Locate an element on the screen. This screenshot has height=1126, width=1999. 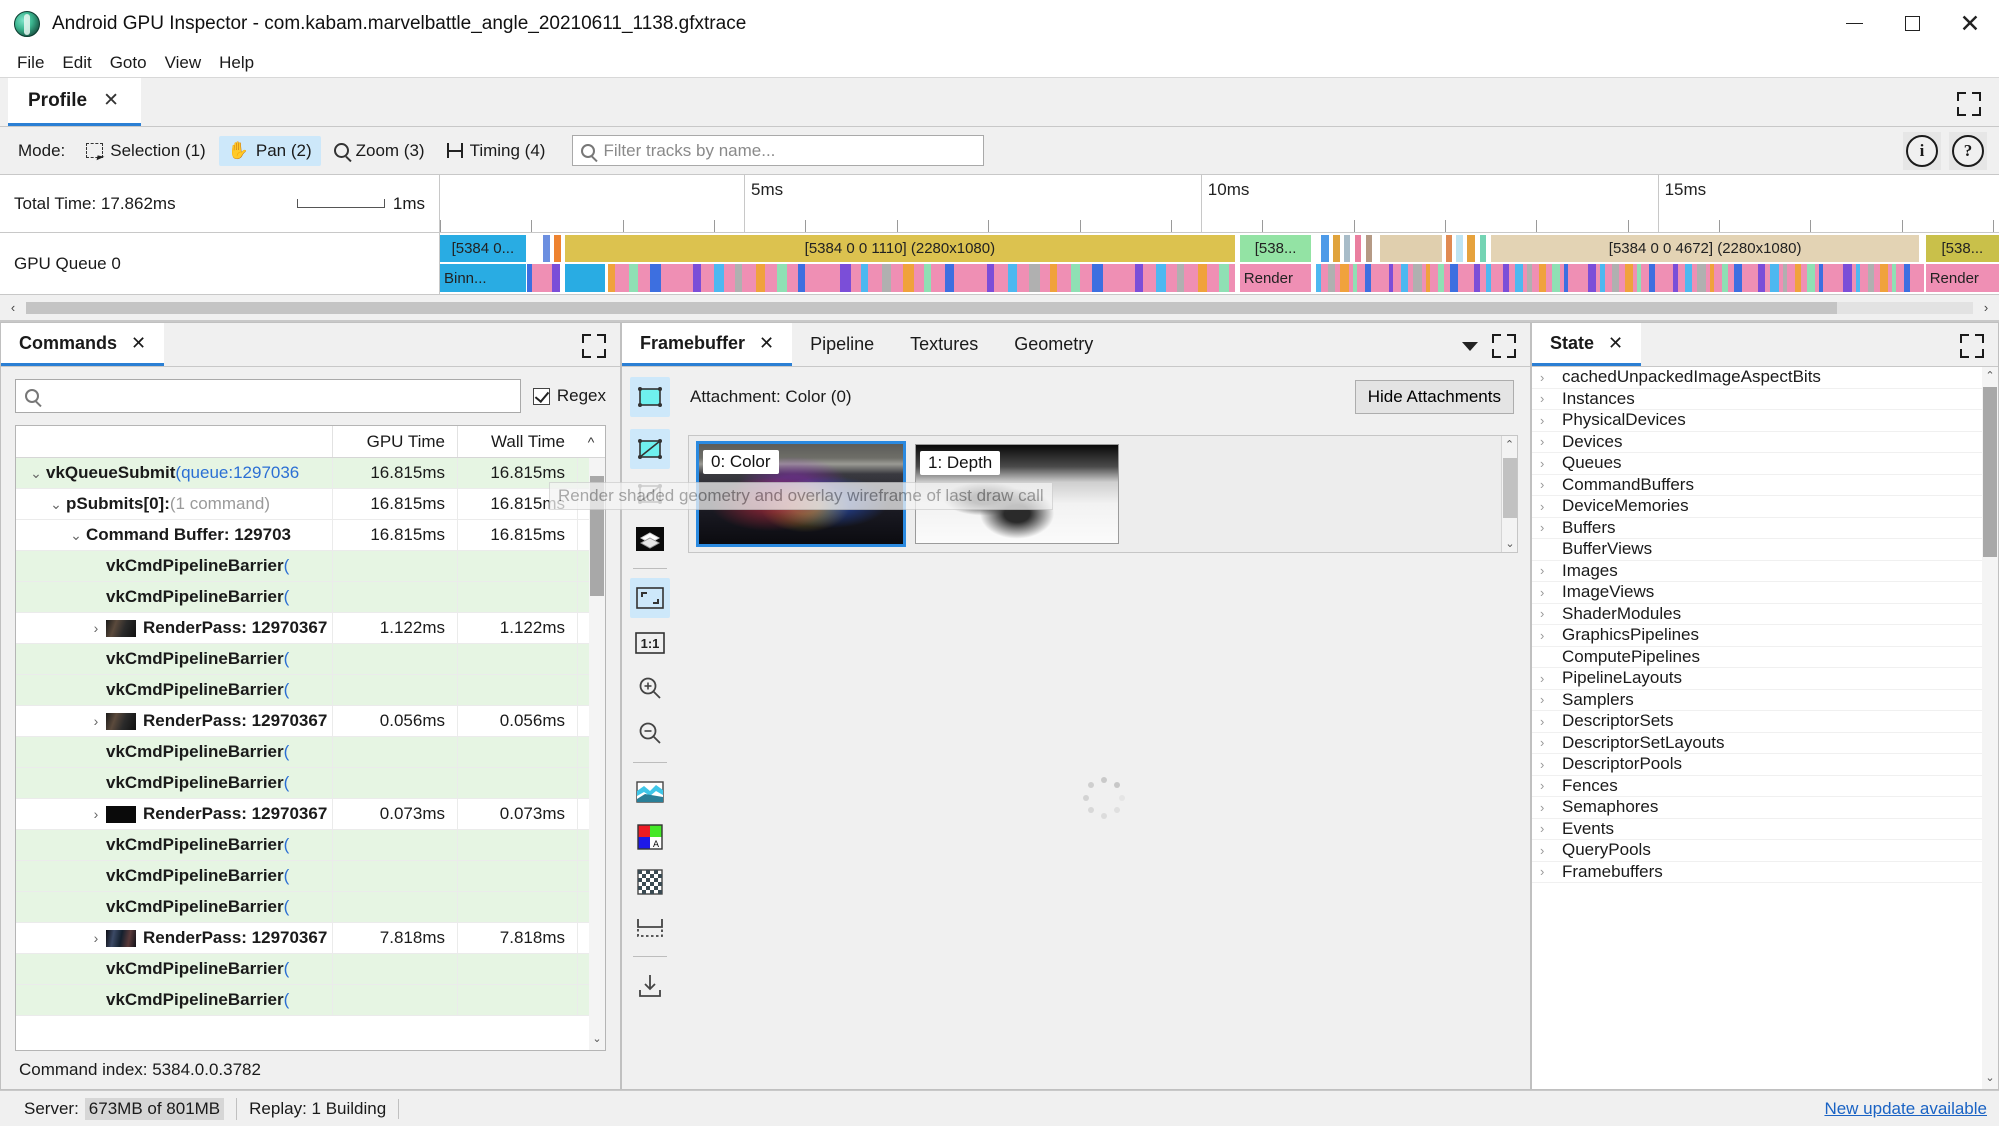
attachments-vscrollbar: ⌃ ⌄ is located at coordinates (1509, 494).